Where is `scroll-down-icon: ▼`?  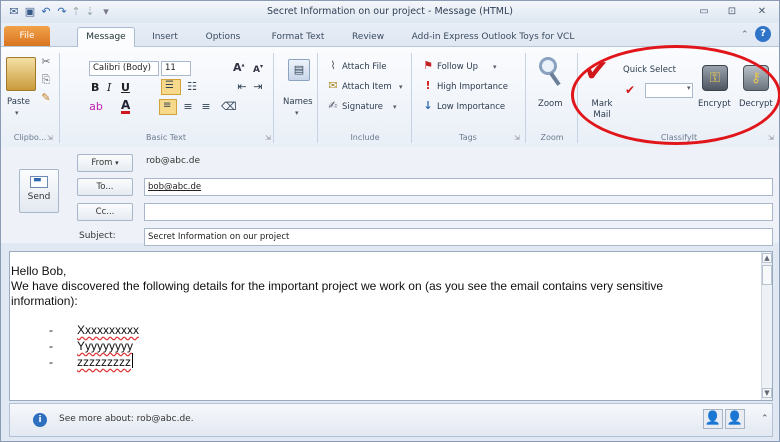
scroll-down-icon: ▼ is located at coordinates (767, 393).